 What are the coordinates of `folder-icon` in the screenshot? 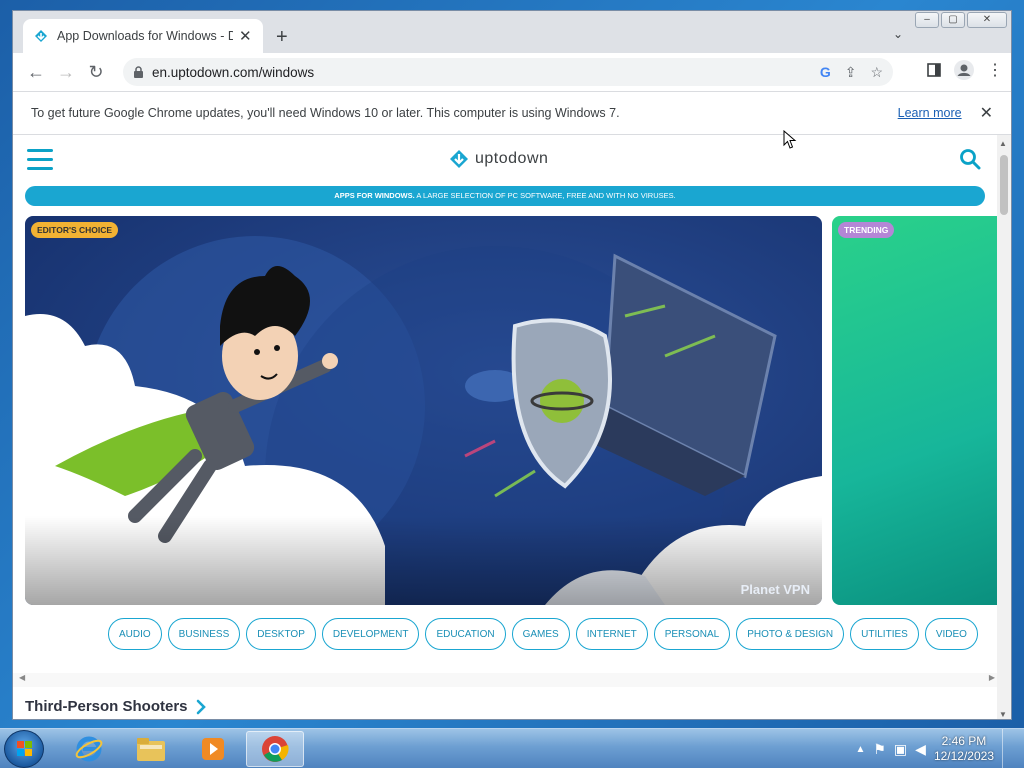 It's located at (151, 749).